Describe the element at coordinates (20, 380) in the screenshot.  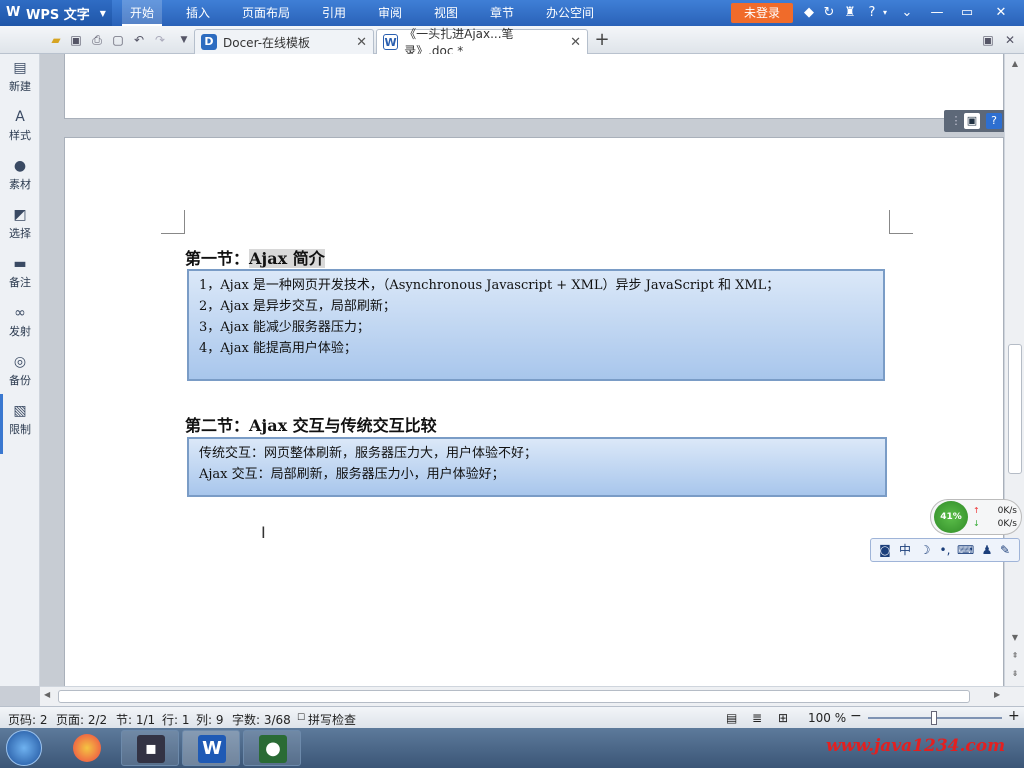
I see `sidebar-item-label: 备份` at that location.